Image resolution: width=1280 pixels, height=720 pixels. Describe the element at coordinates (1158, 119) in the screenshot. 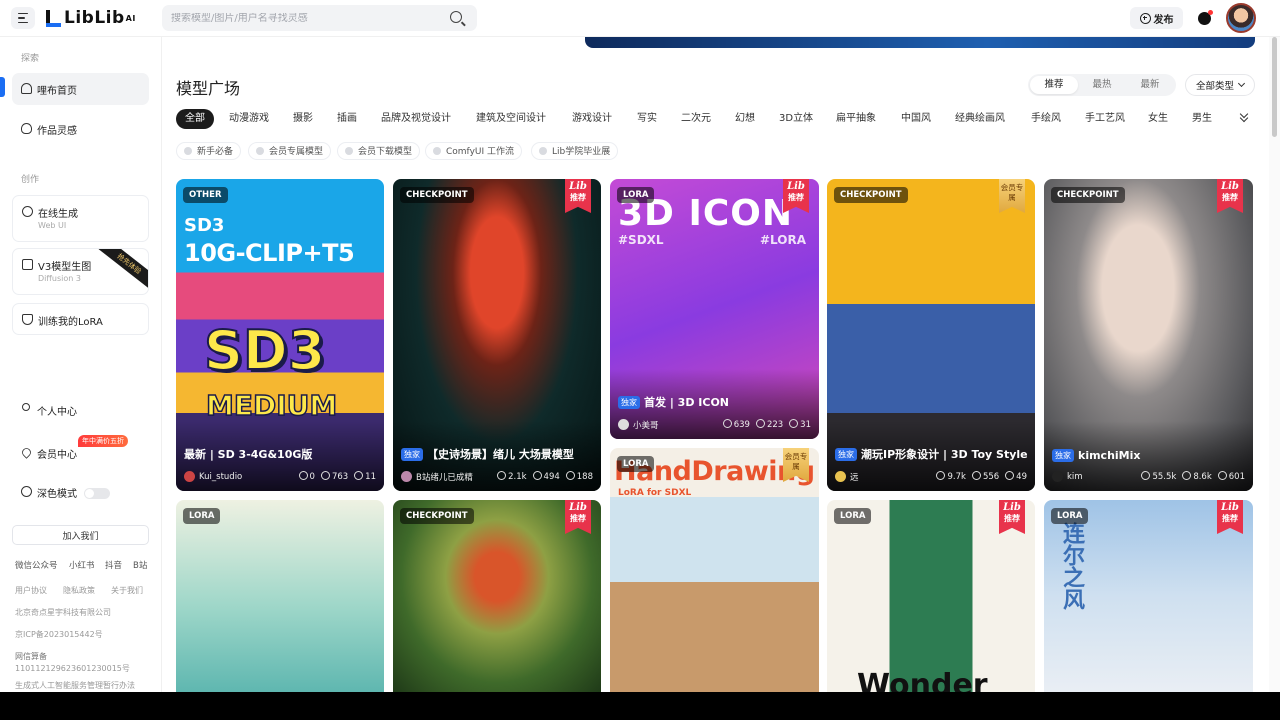

I see `category-tab: 女生` at that location.